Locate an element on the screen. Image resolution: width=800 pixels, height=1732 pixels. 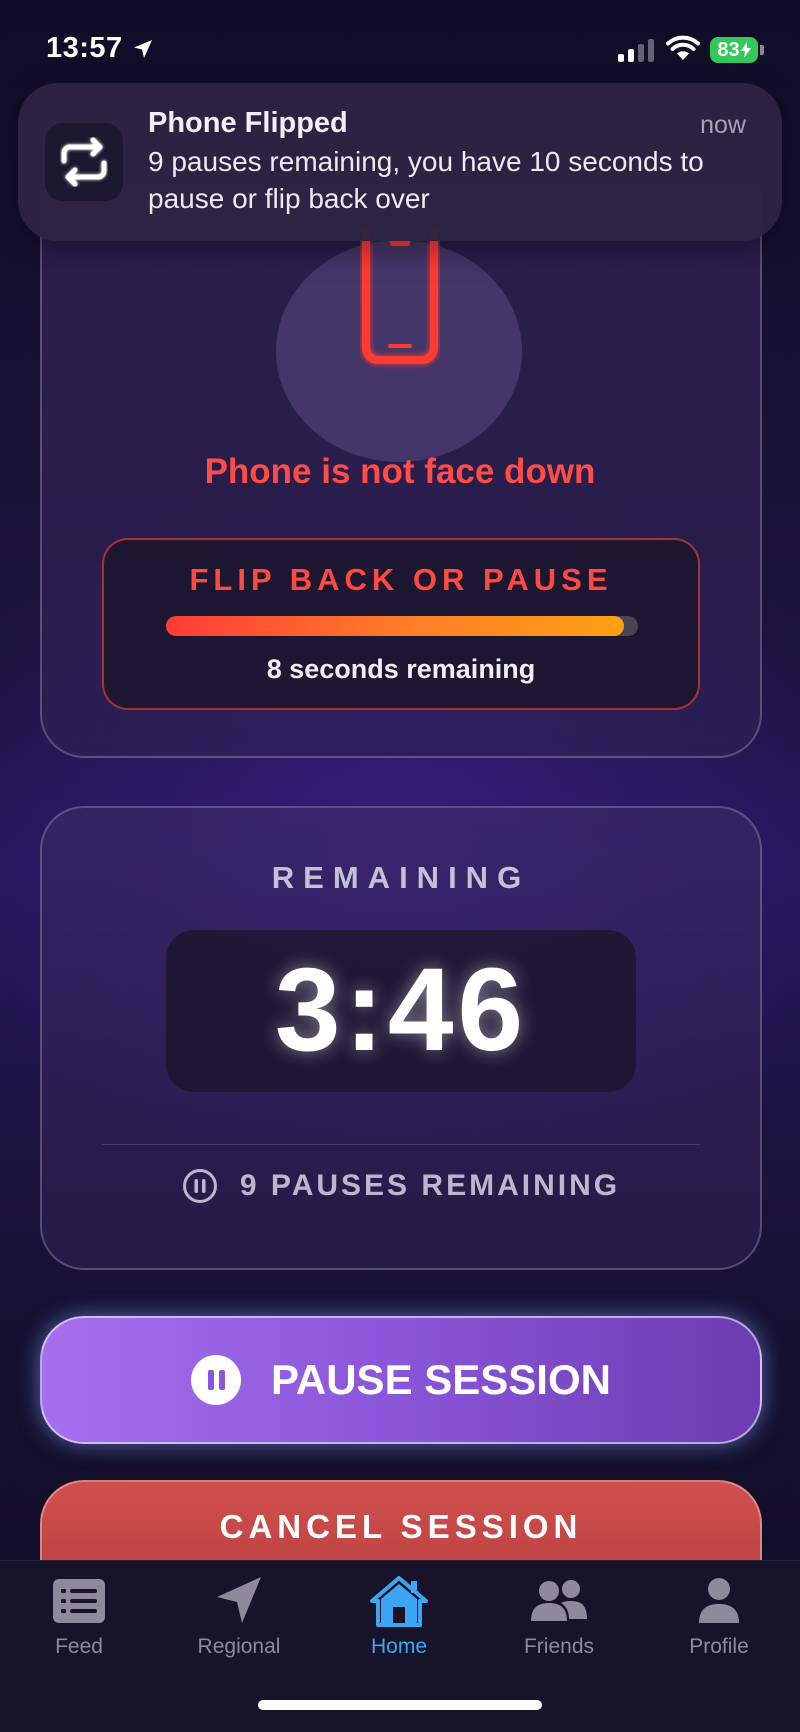
tab-friends: Friends is located at coordinates (559, 1617).